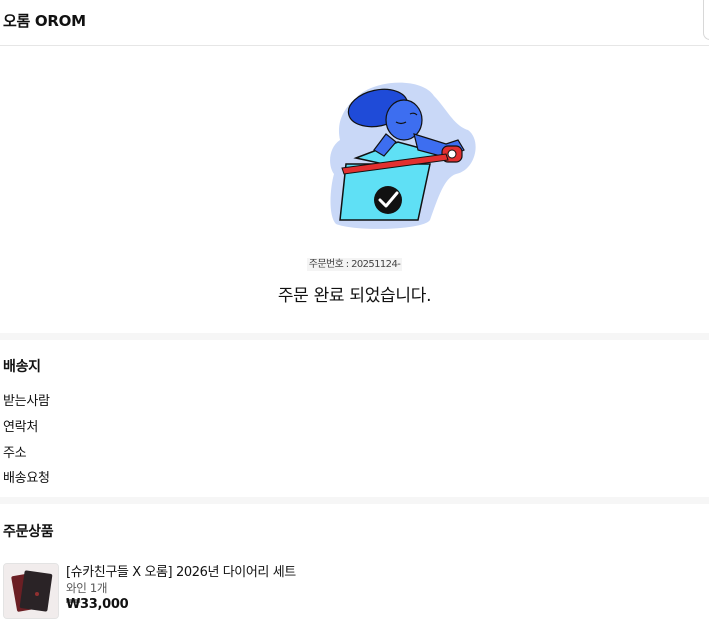 The image size is (709, 623). What do you see at coordinates (706, 20) in the screenshot?
I see `header-side-panel-edge` at bounding box center [706, 20].